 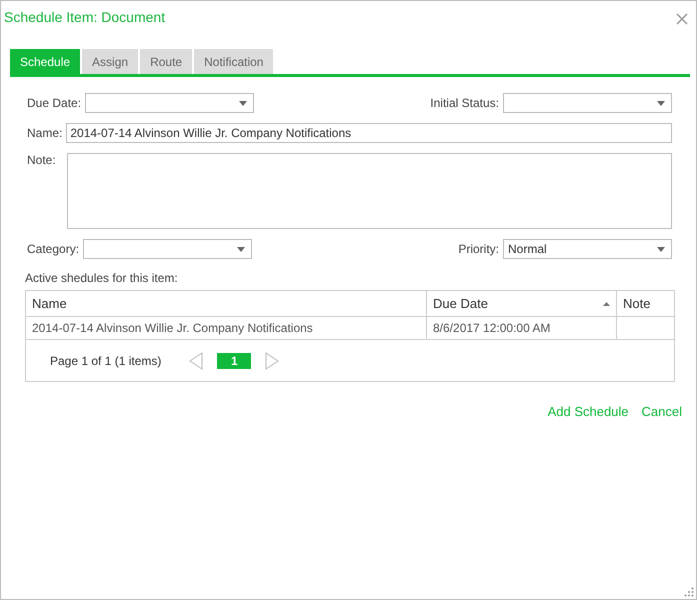 I want to click on field-label: Name:, so click(x=44, y=133).